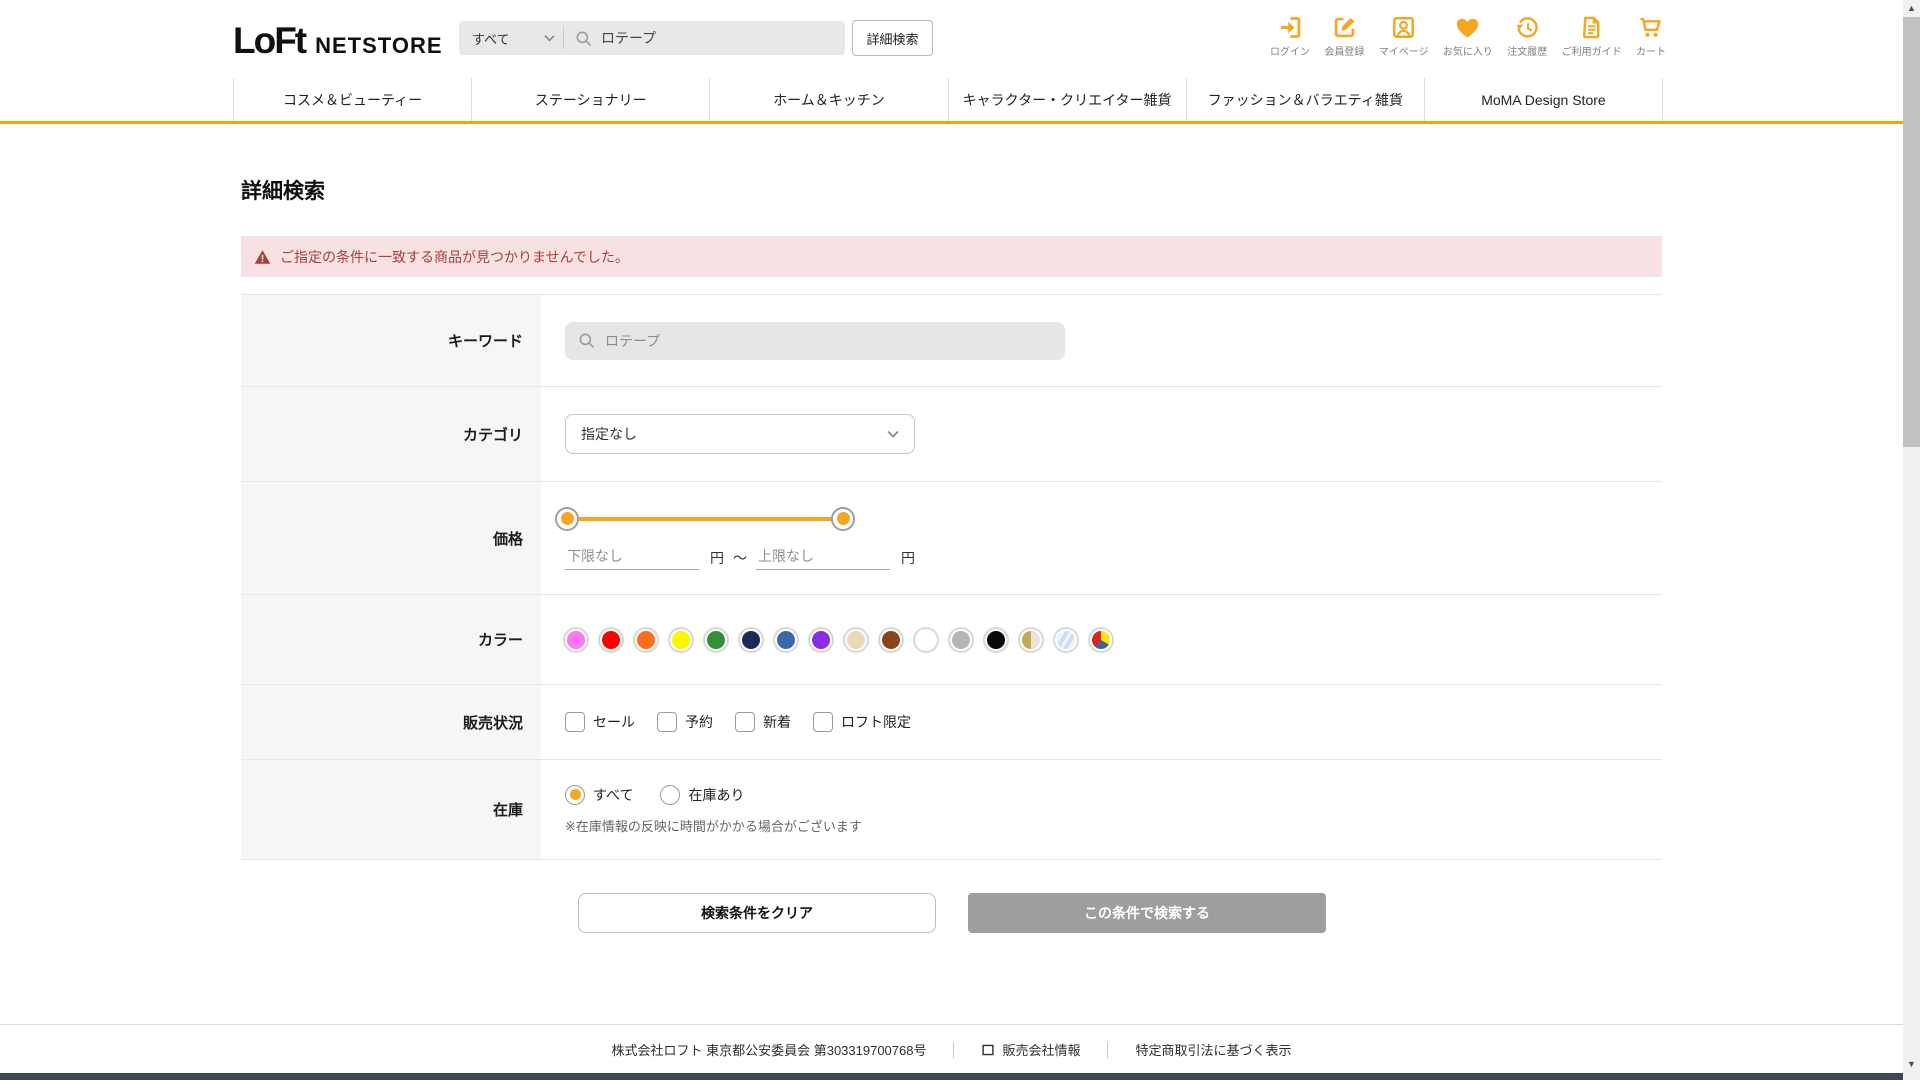 Image resolution: width=1920 pixels, height=1080 pixels. What do you see at coordinates (352, 99) in the screenshot?
I see `nav-item-cosmetics: コスメ＆ビューティー` at bounding box center [352, 99].